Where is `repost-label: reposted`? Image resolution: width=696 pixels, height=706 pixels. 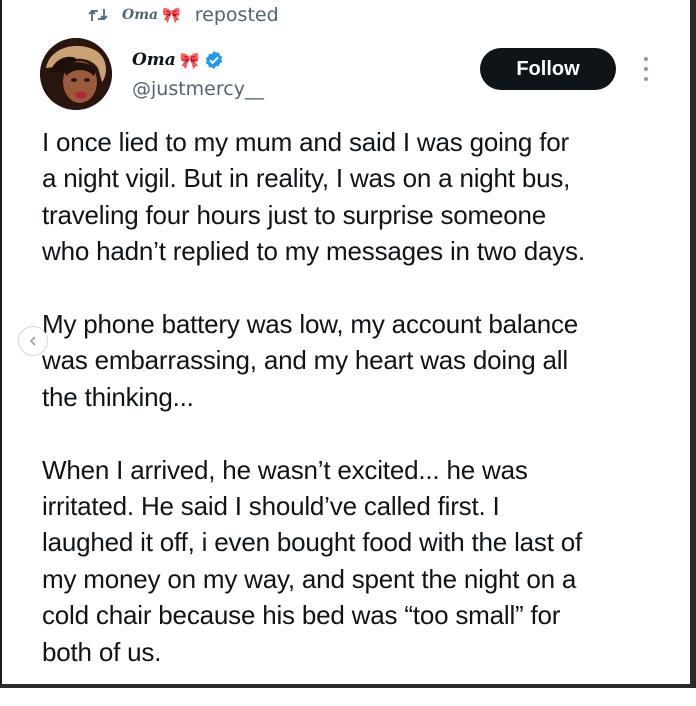 repost-label: reposted is located at coordinates (236, 15).